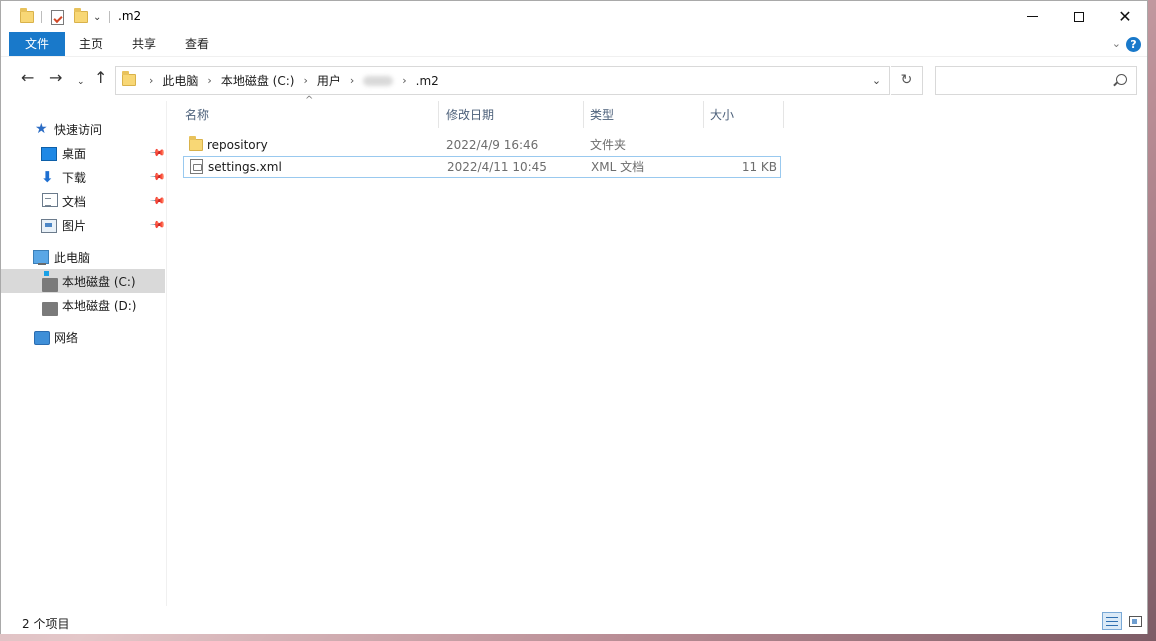 The width and height of the screenshot is (1156, 641). What do you see at coordinates (1116, 43) in the screenshot?
I see `expand-ribbon-icon: ⌄` at bounding box center [1116, 43].